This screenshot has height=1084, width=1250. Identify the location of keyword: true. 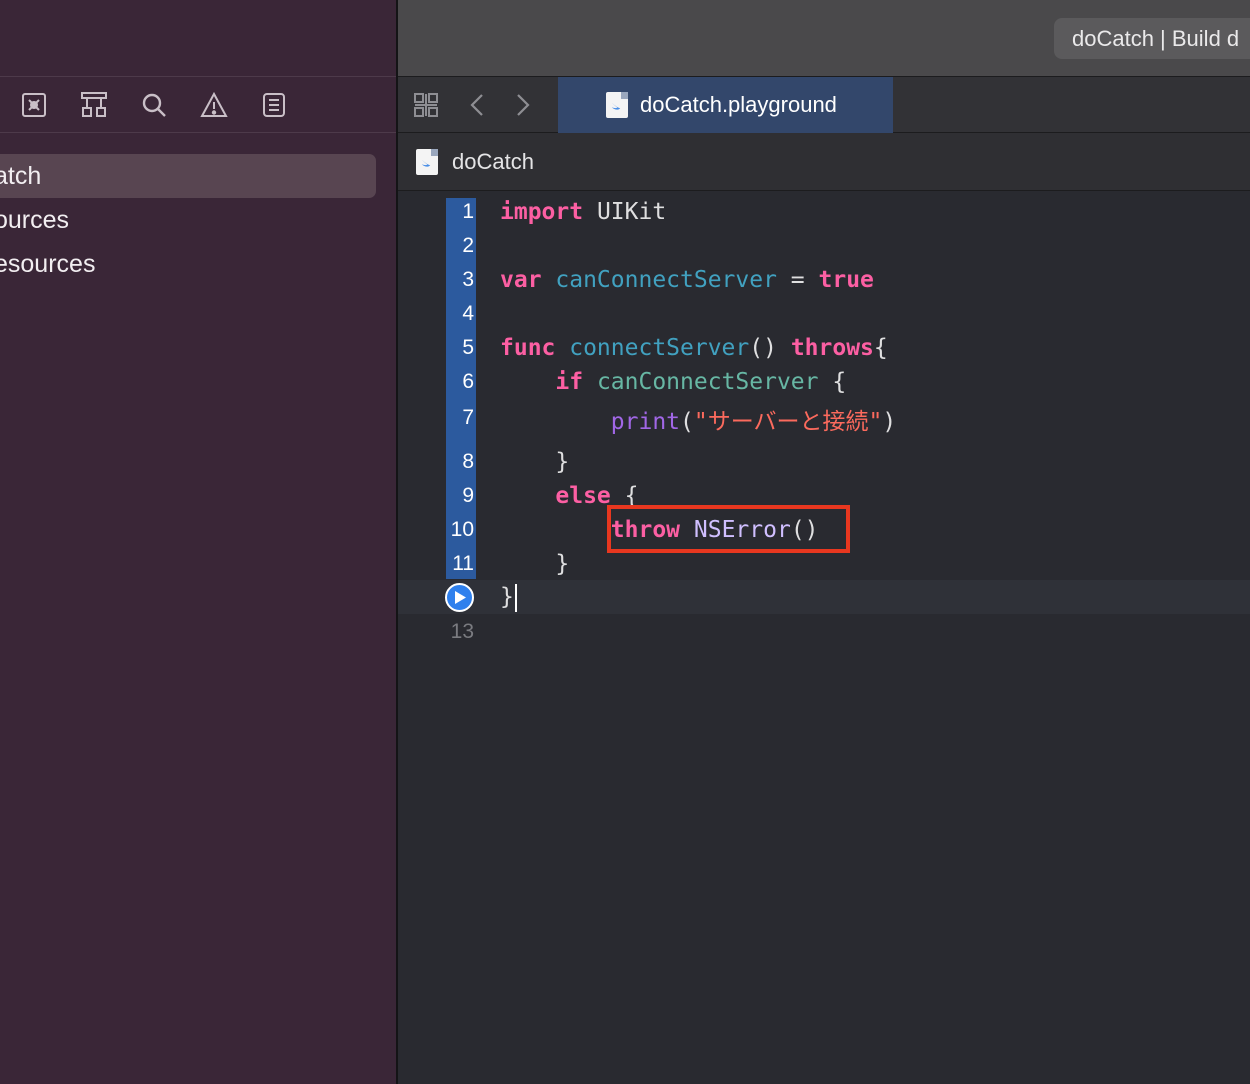
(846, 280).